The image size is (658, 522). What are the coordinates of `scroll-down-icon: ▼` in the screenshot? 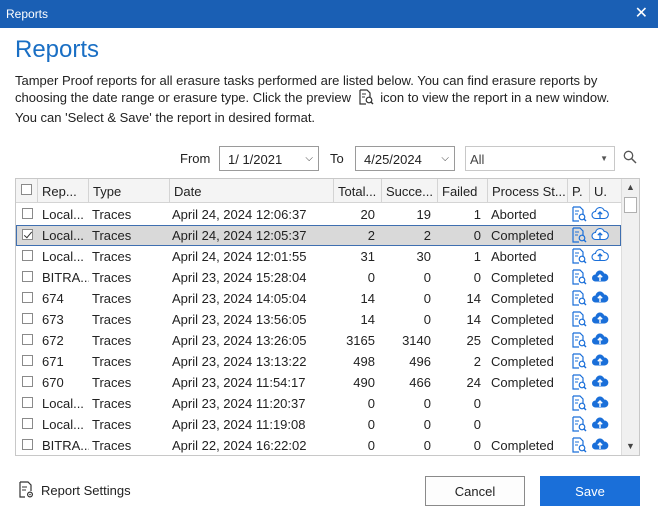 It's located at (630, 446).